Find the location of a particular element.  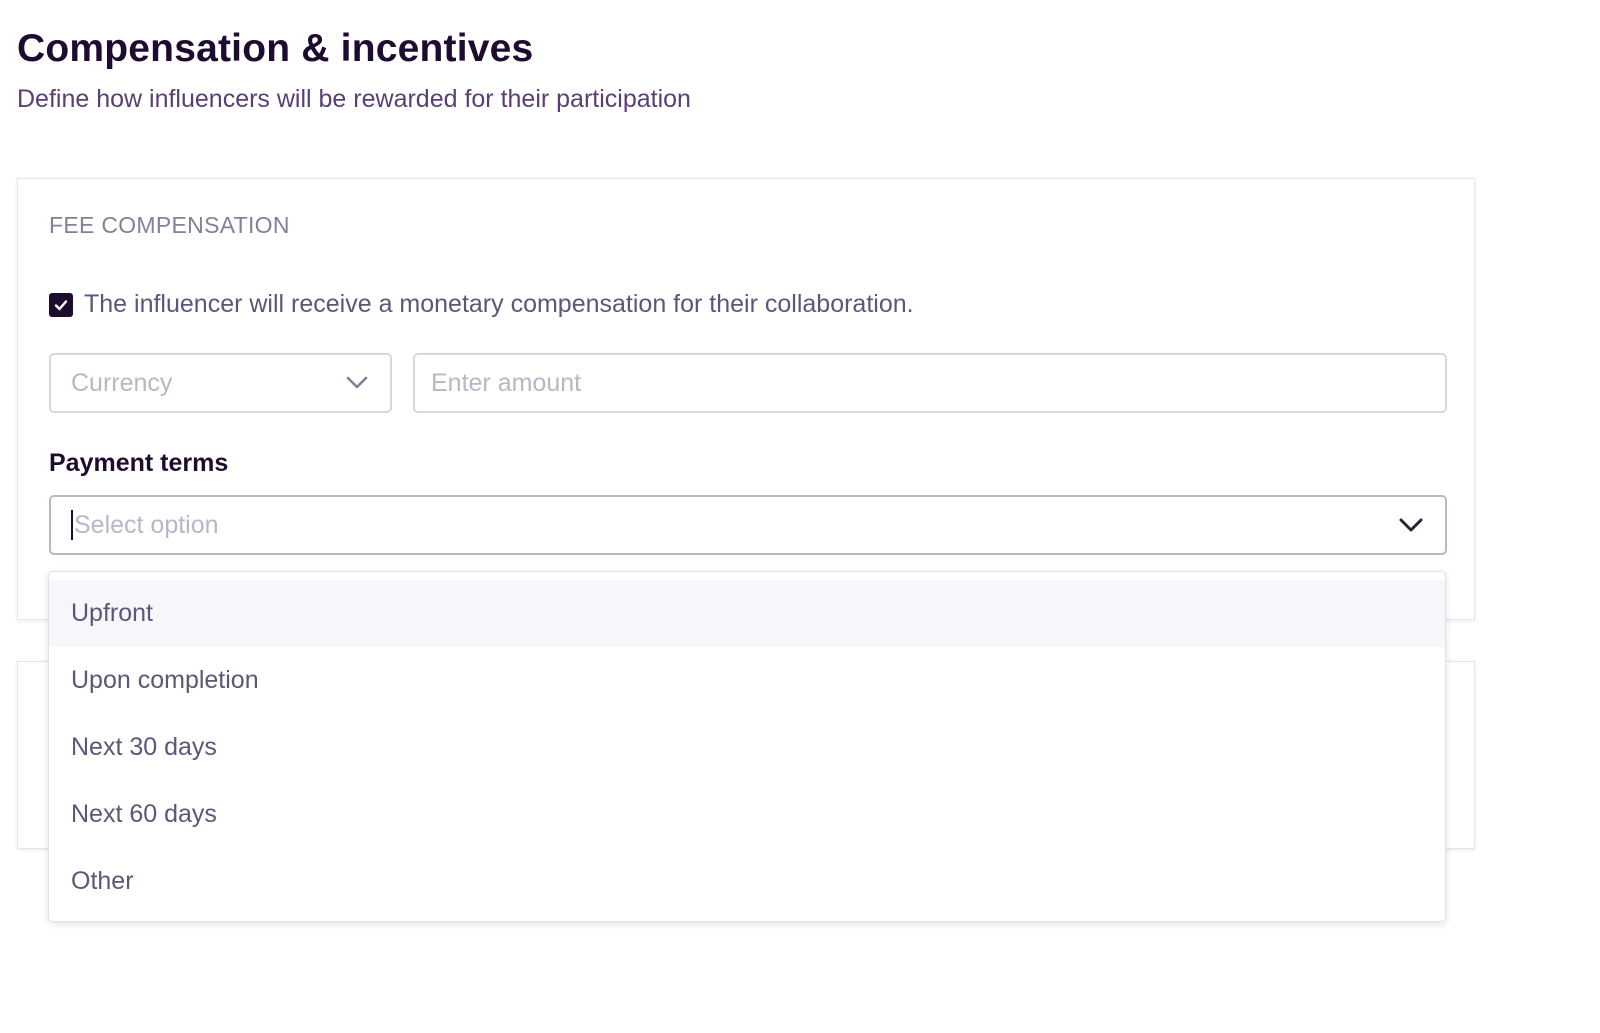

payment-terms-value: Select option is located at coordinates (145, 525).